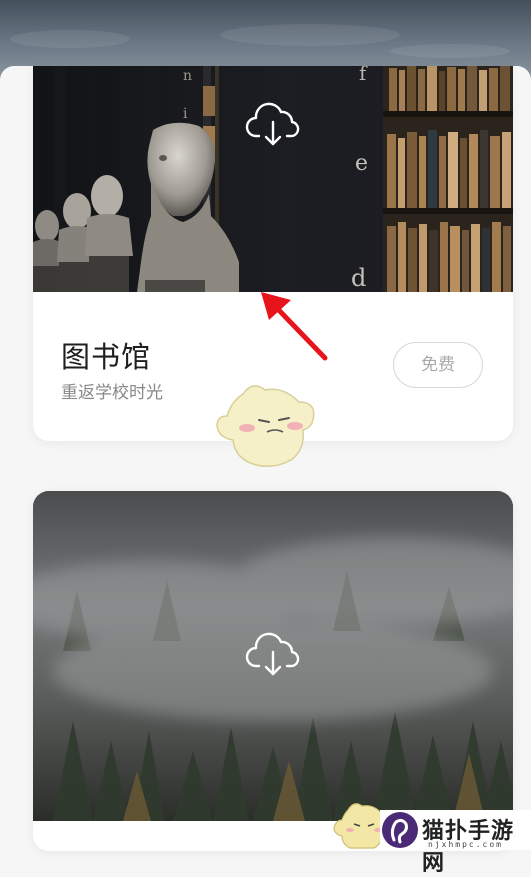 The image size is (531, 877). Describe the element at coordinates (400, 830) in the screenshot. I see `watermark-logo-icon` at that location.